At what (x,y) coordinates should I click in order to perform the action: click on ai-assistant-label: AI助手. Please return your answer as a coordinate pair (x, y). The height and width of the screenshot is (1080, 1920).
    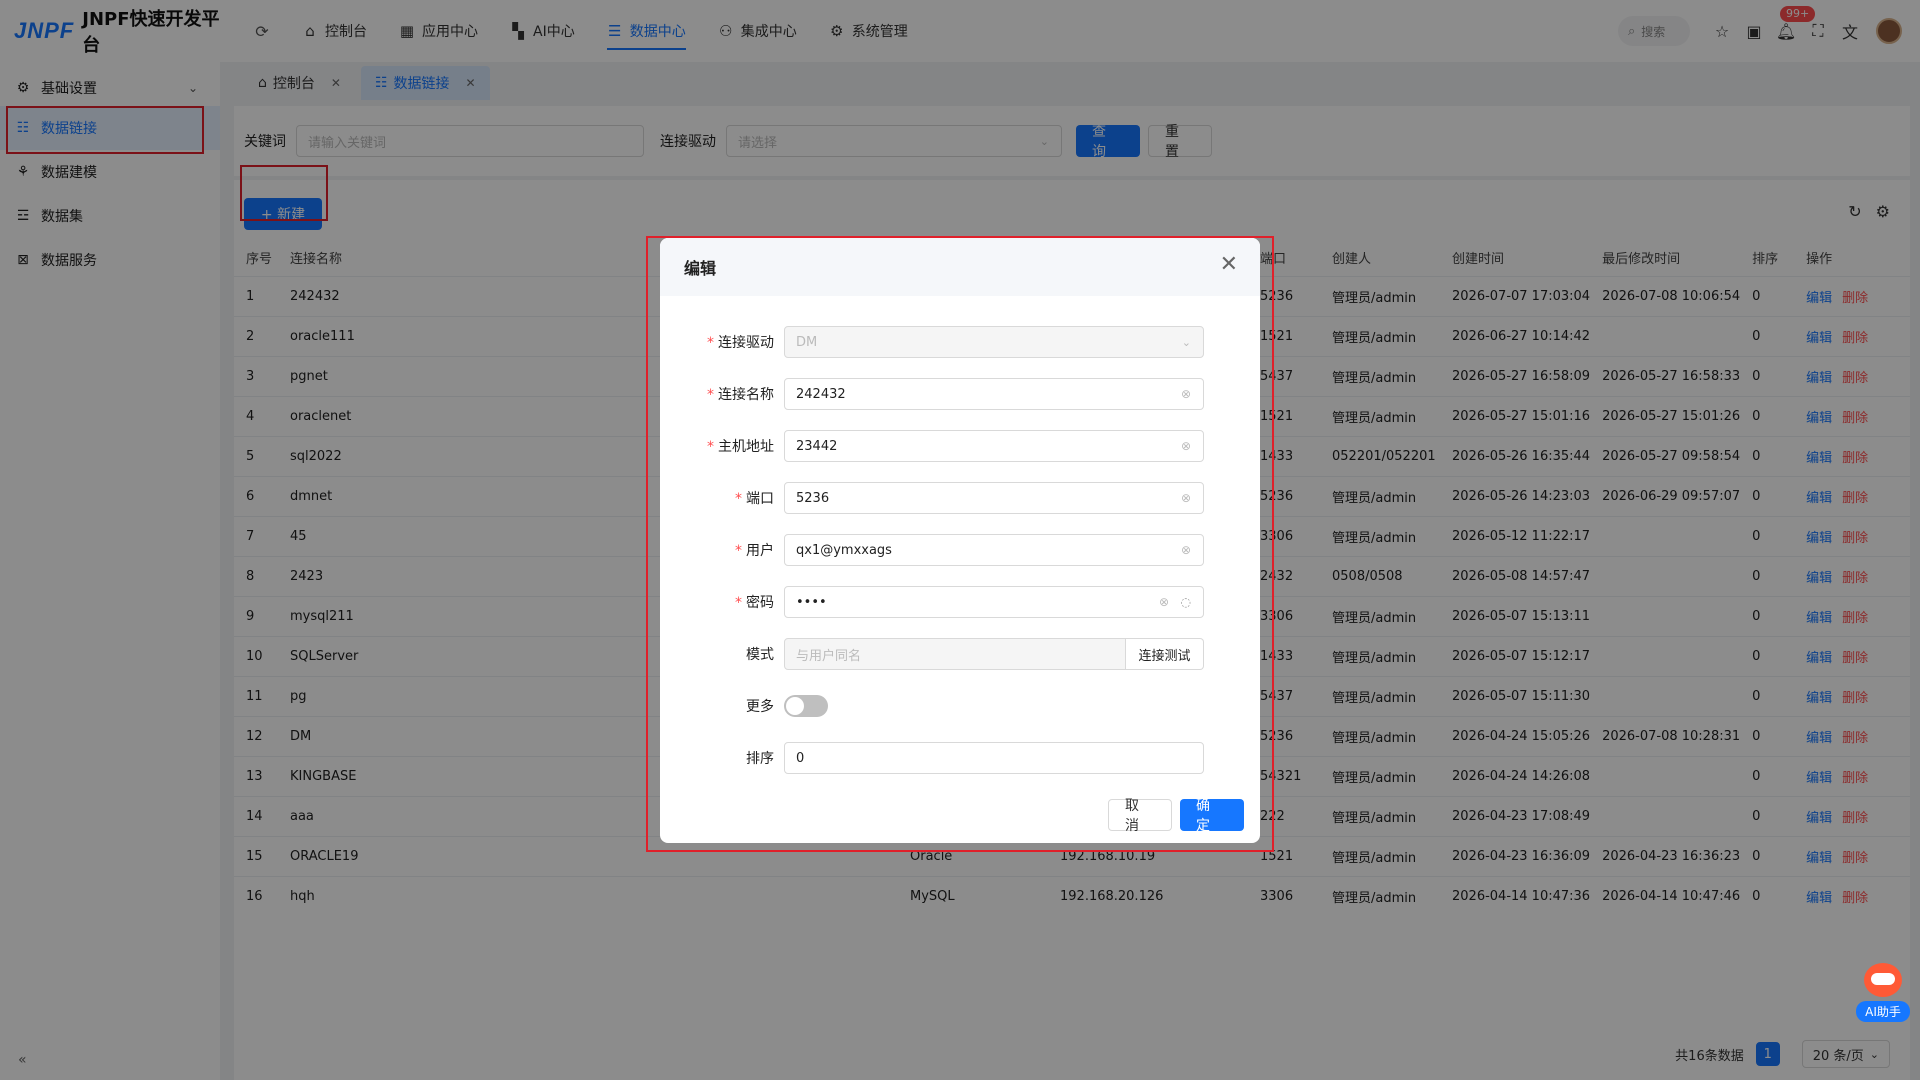
    Looking at the image, I should click on (1883, 1011).